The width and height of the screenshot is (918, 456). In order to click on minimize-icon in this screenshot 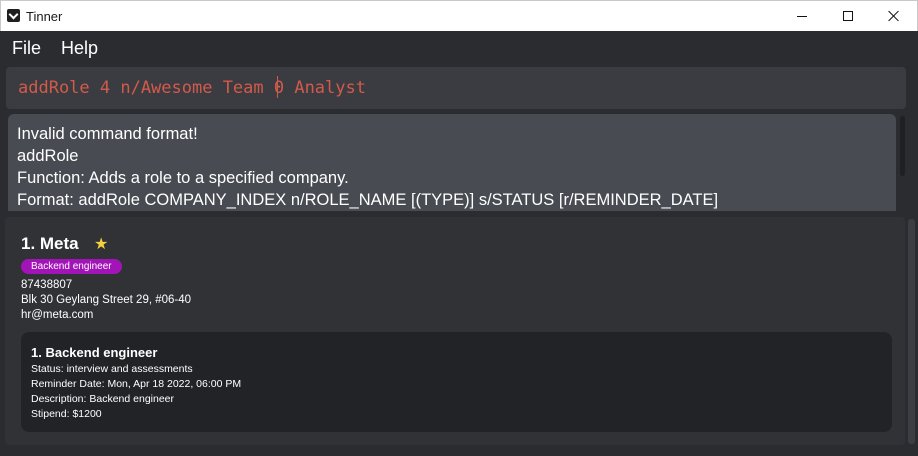, I will do `click(802, 16)`.